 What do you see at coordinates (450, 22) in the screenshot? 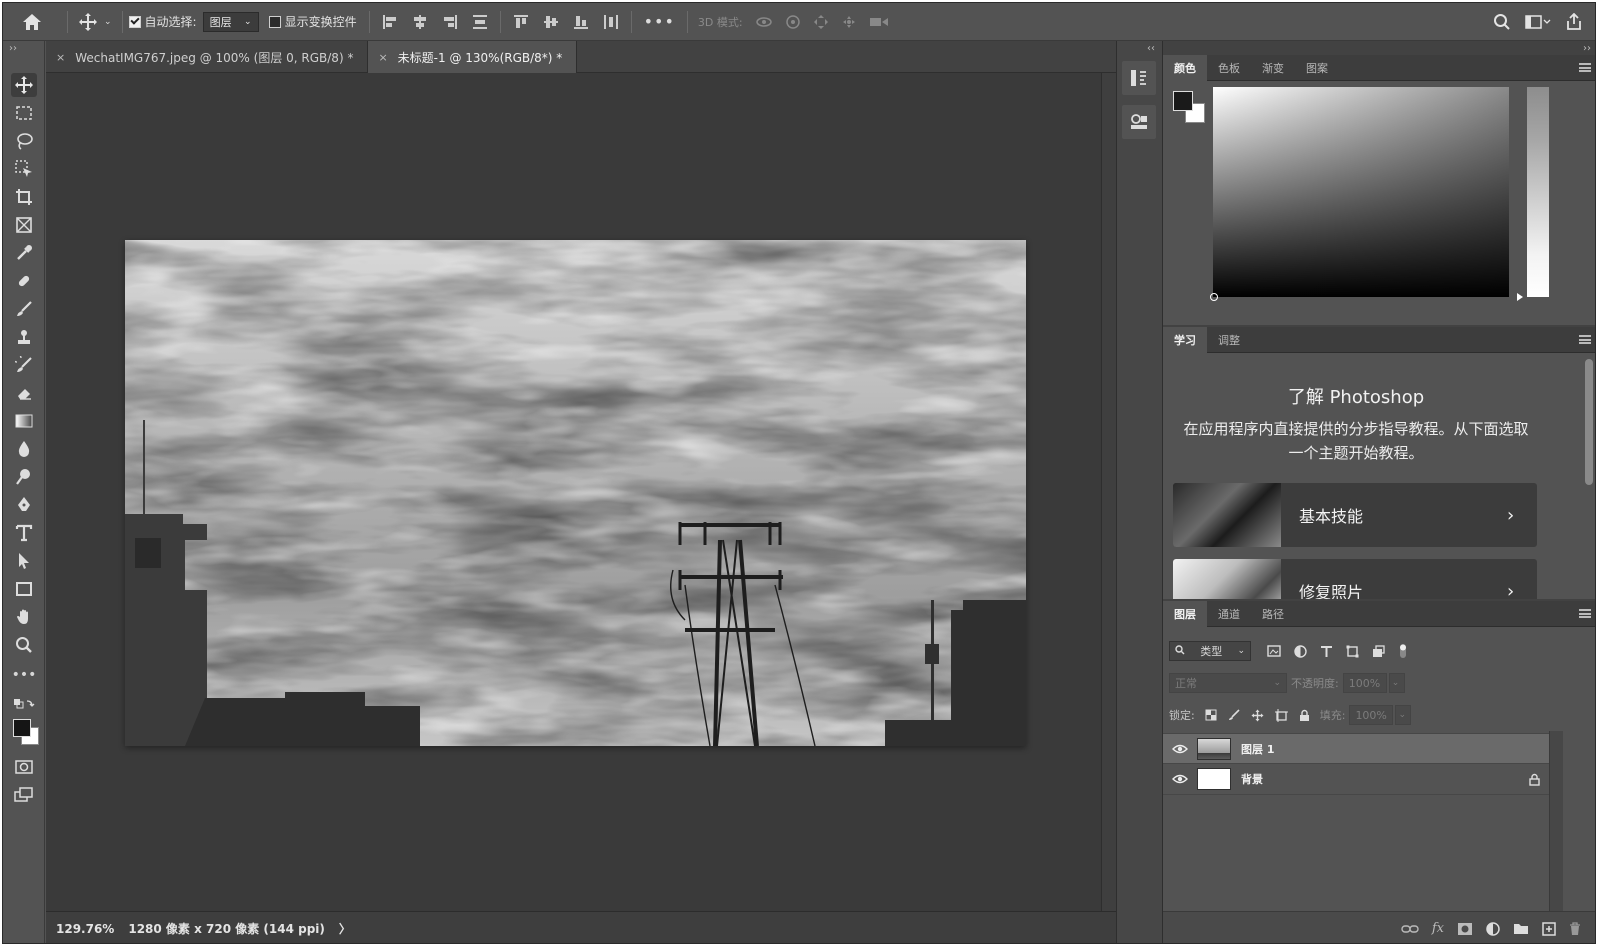
I see `align-right-icon` at bounding box center [450, 22].